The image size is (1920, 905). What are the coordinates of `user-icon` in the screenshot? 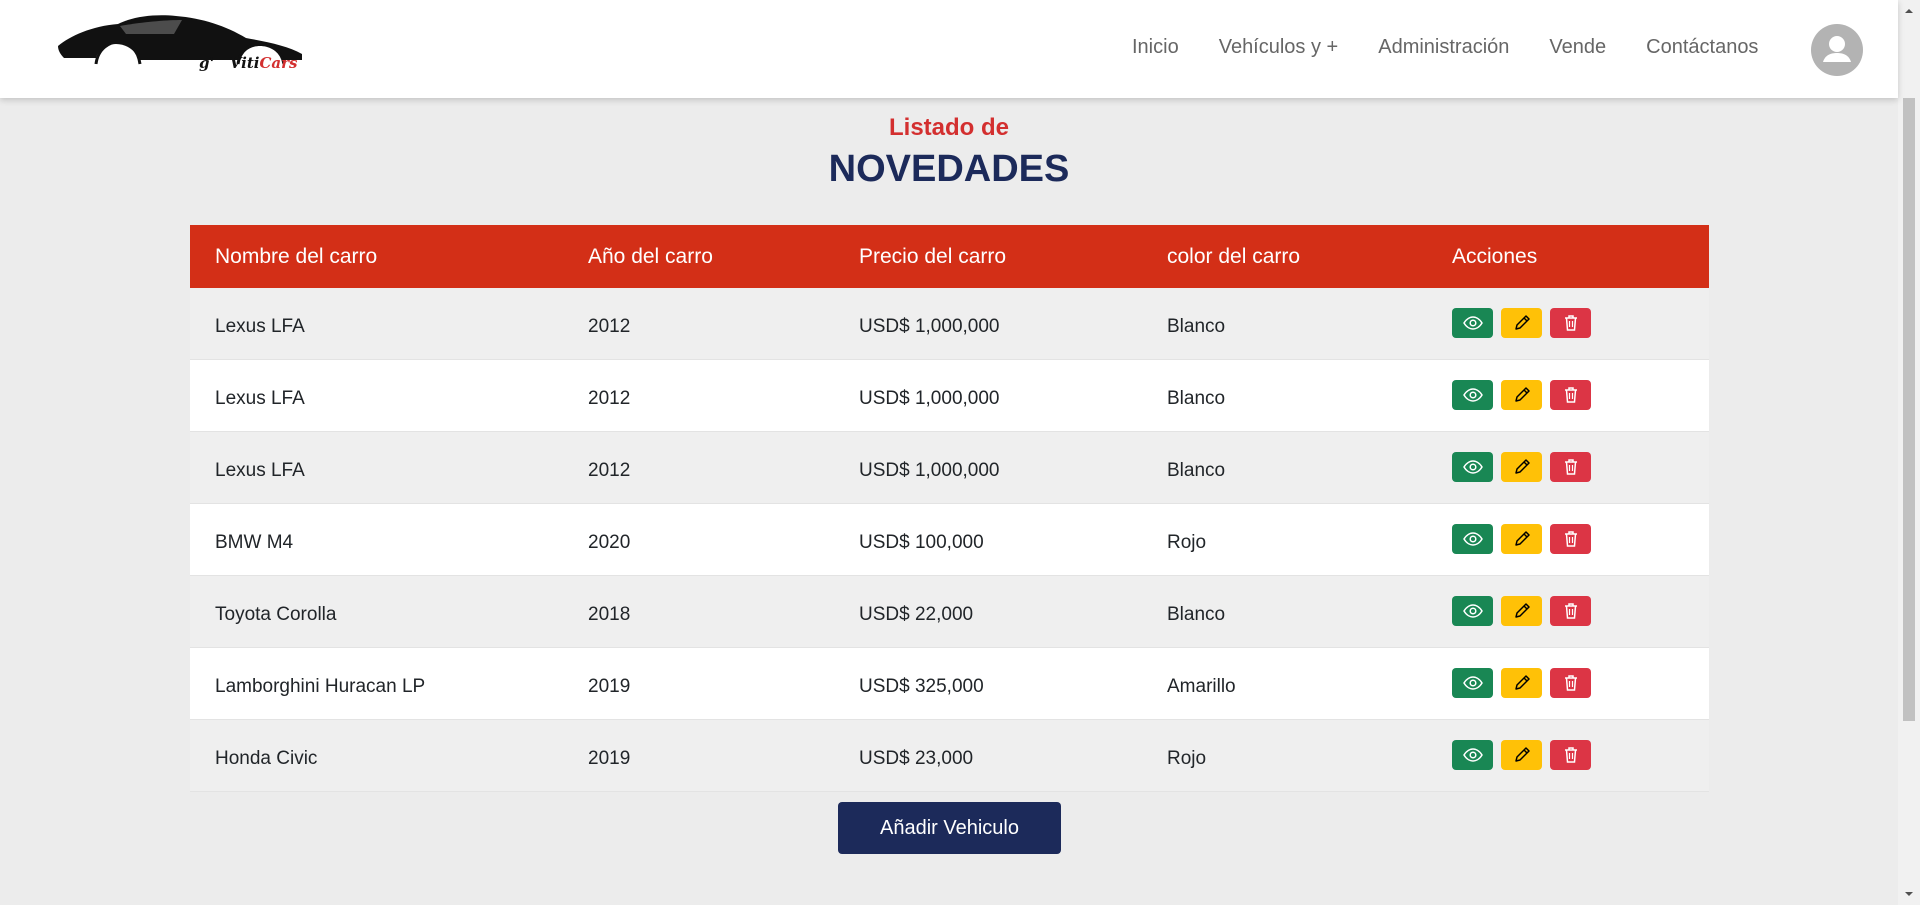 It's located at (1837, 49).